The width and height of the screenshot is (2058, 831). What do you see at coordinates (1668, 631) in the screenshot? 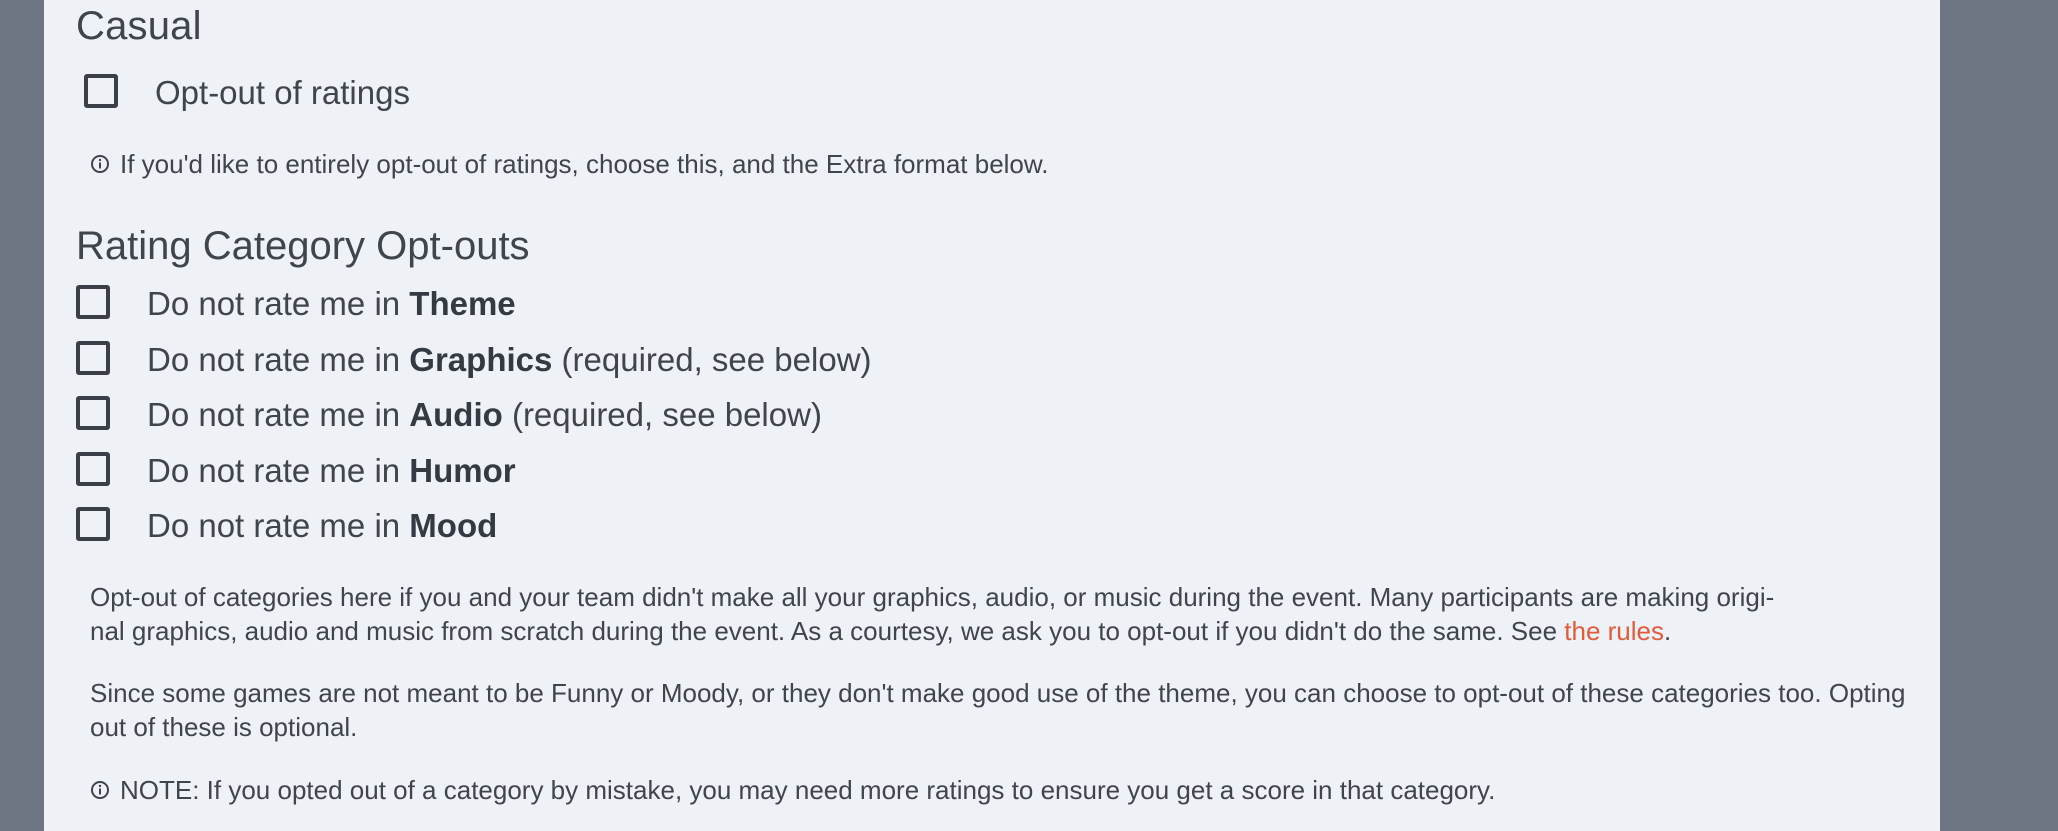
I see `explanation-end: .` at bounding box center [1668, 631].